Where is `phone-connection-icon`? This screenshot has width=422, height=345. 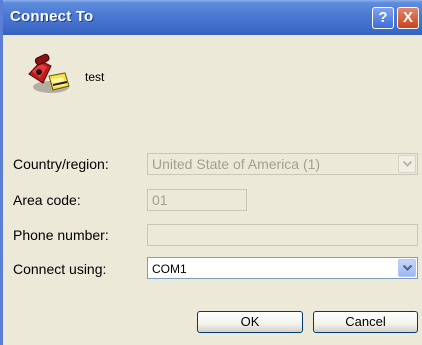
phone-connection-icon is located at coordinates (51, 74).